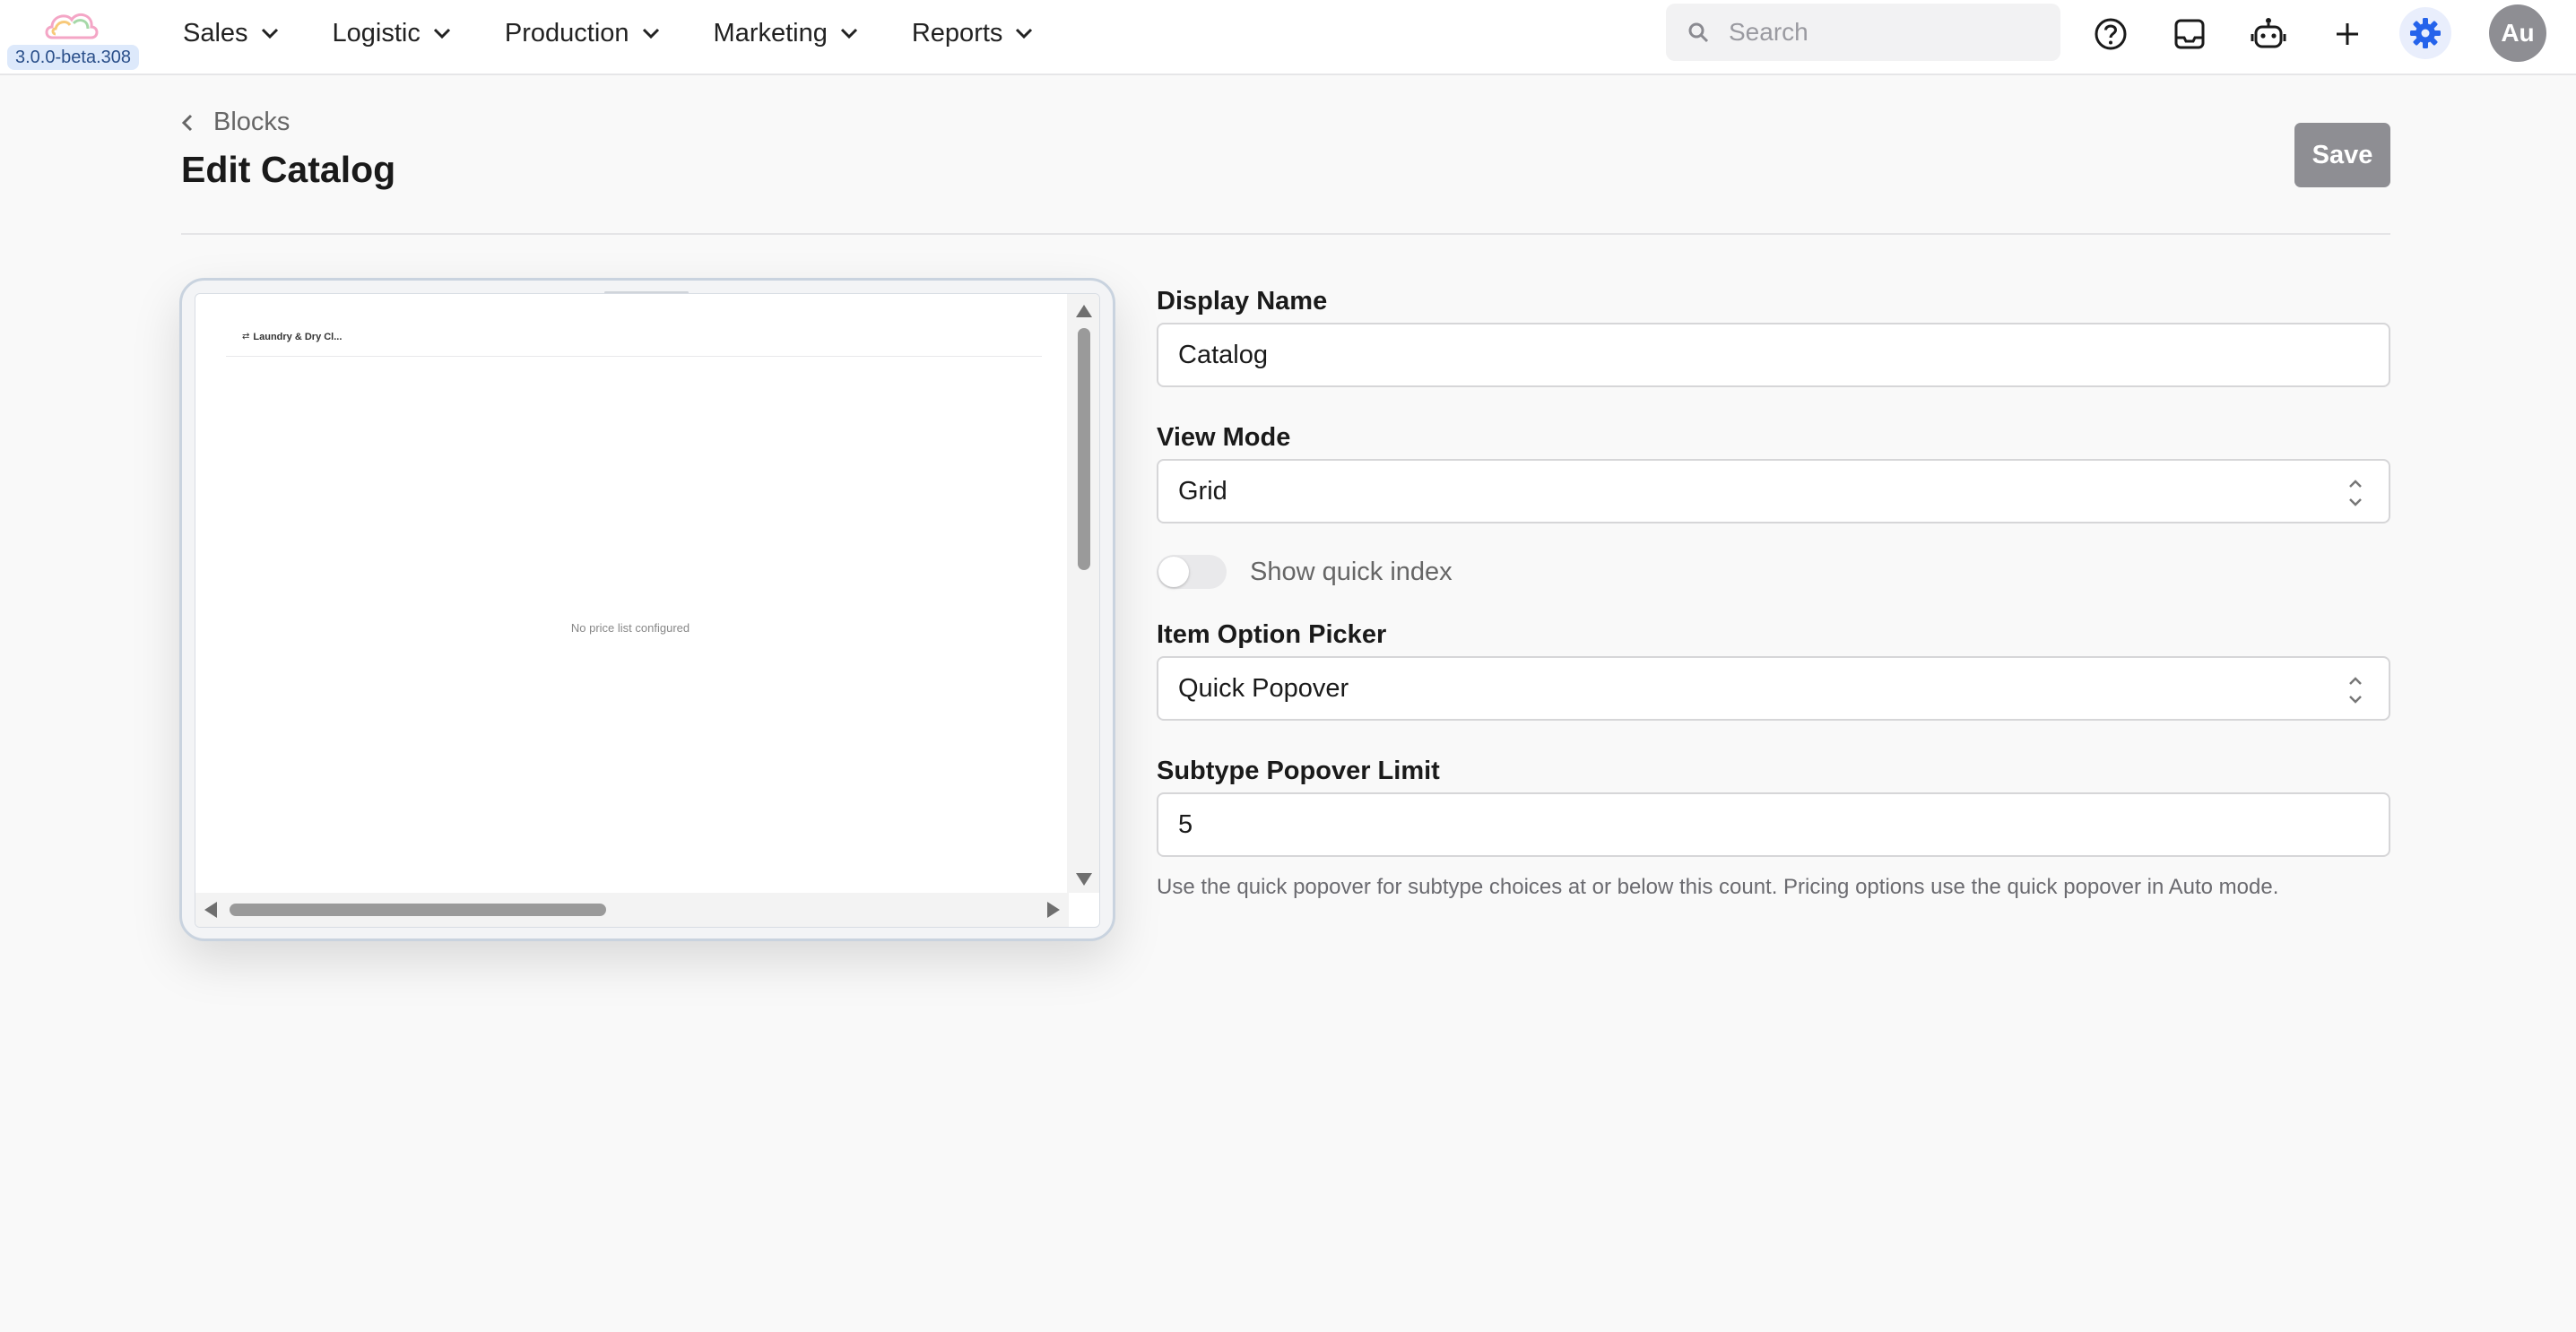 The image size is (2576, 1332). What do you see at coordinates (1084, 311) in the screenshot?
I see `scroll-up-arrow-icon` at bounding box center [1084, 311].